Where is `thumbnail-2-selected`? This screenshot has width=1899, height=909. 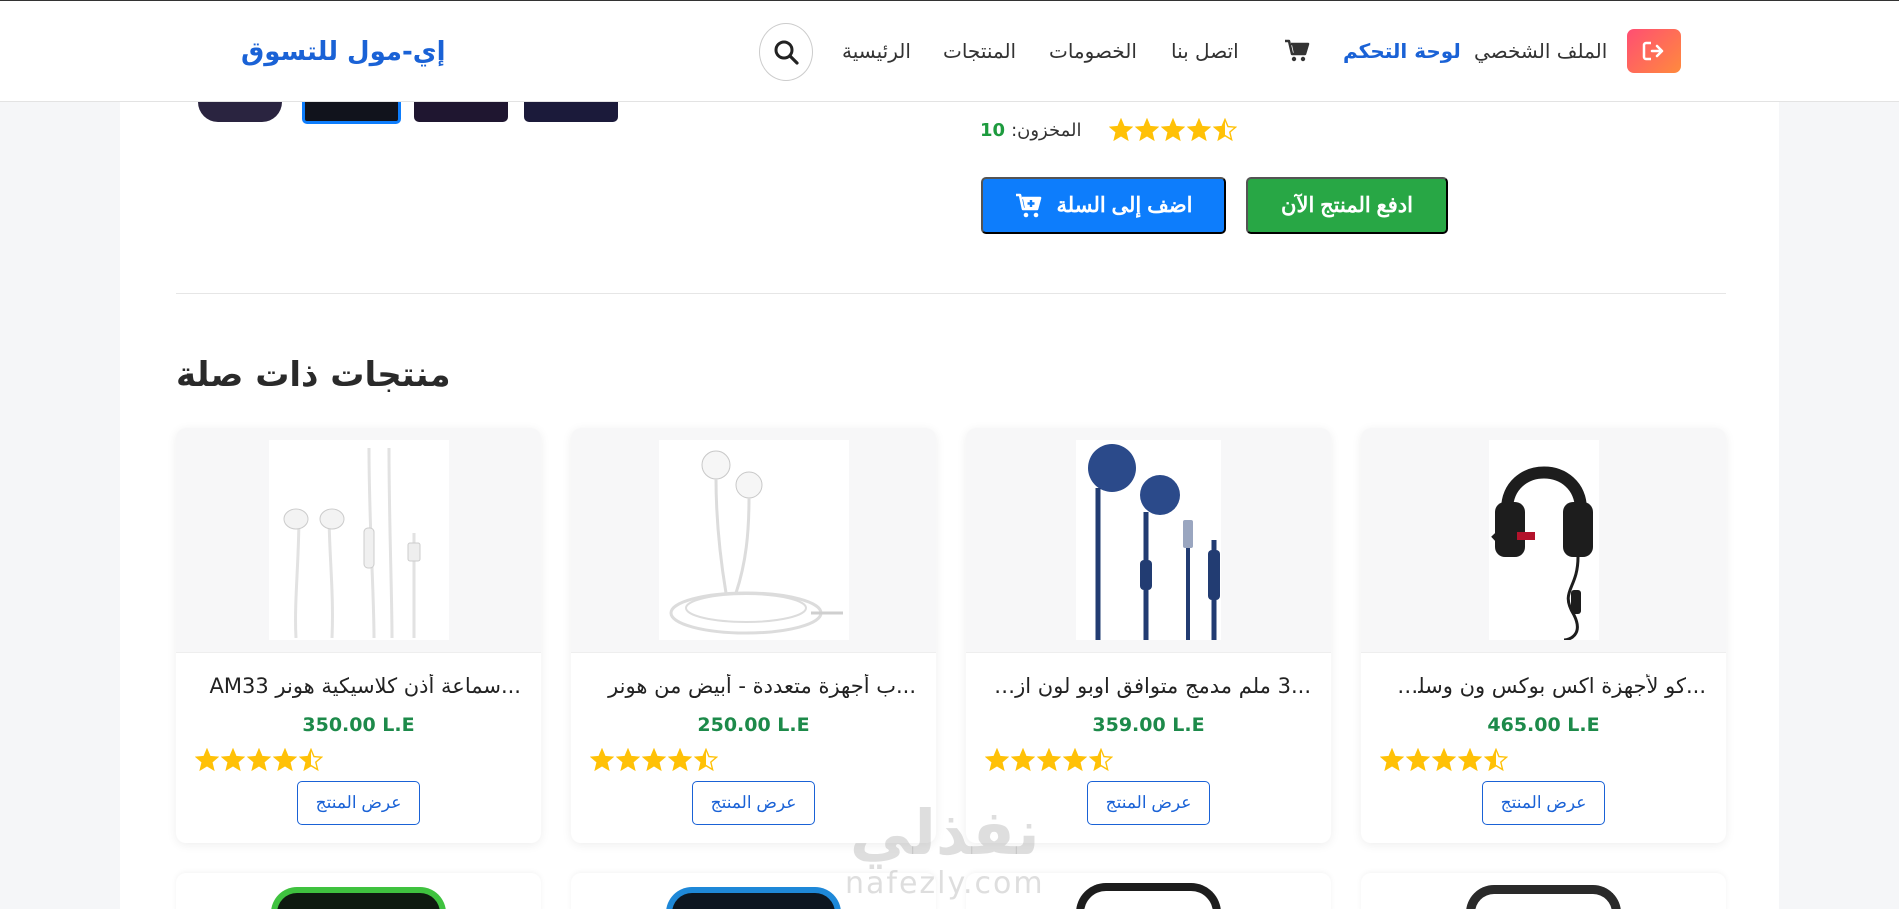
thumbnail-2-selected is located at coordinates (351, 113).